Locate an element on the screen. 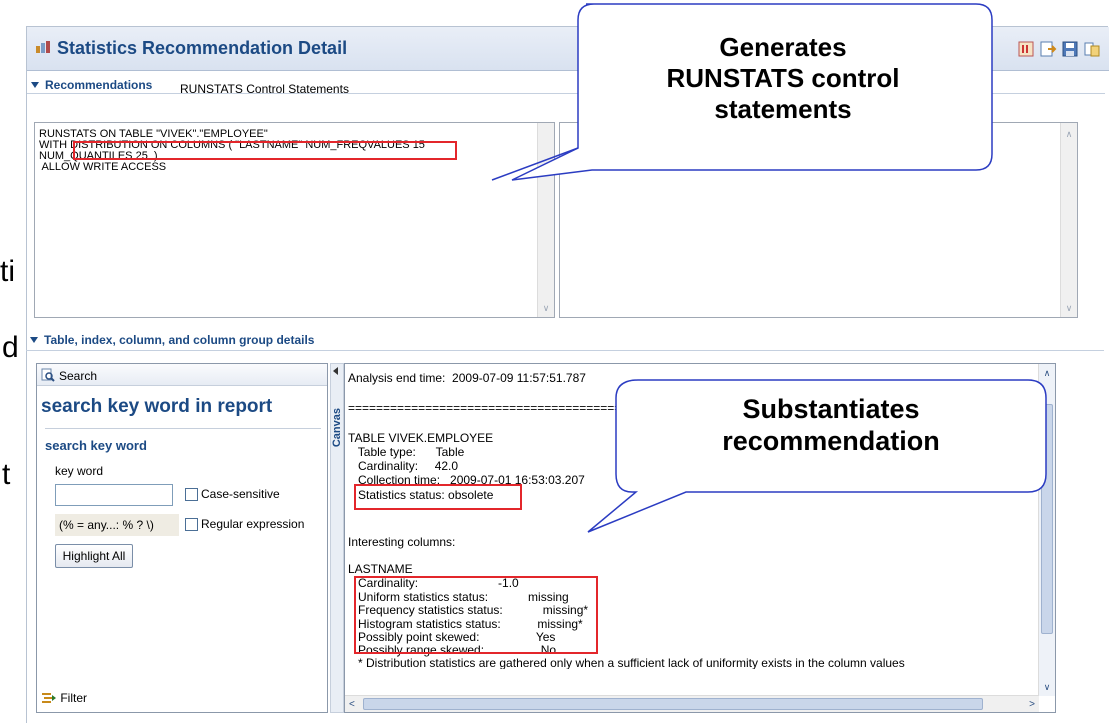  callout-line: recommendation is located at coordinates (831, 441).